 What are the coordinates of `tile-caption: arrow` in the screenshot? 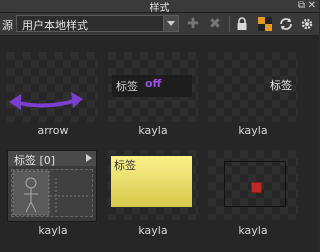 It's located at (53, 130).